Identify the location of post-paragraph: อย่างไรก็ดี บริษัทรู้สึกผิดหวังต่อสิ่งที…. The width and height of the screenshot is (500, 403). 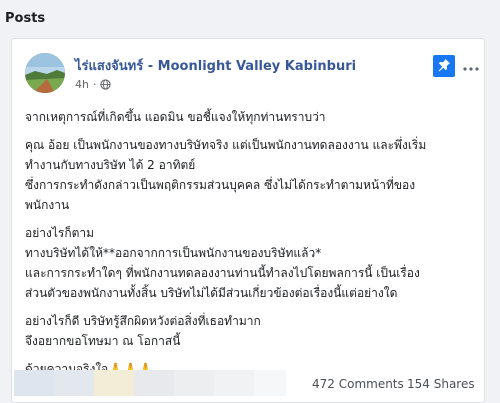
(251, 331).